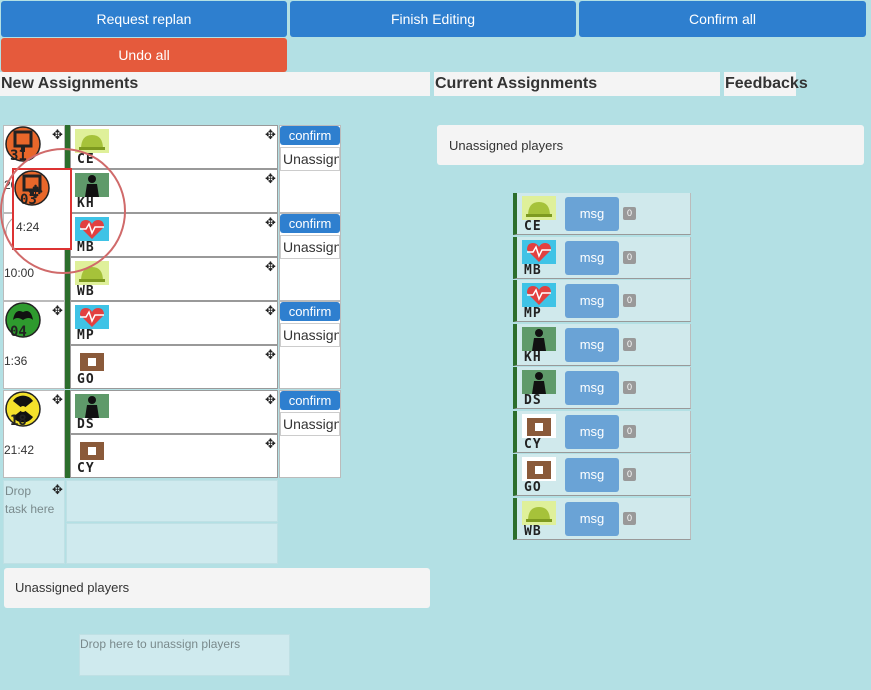 Image resolution: width=871 pixels, height=690 pixels. I want to click on drop-task-text: Drop task here, so click(30, 500).